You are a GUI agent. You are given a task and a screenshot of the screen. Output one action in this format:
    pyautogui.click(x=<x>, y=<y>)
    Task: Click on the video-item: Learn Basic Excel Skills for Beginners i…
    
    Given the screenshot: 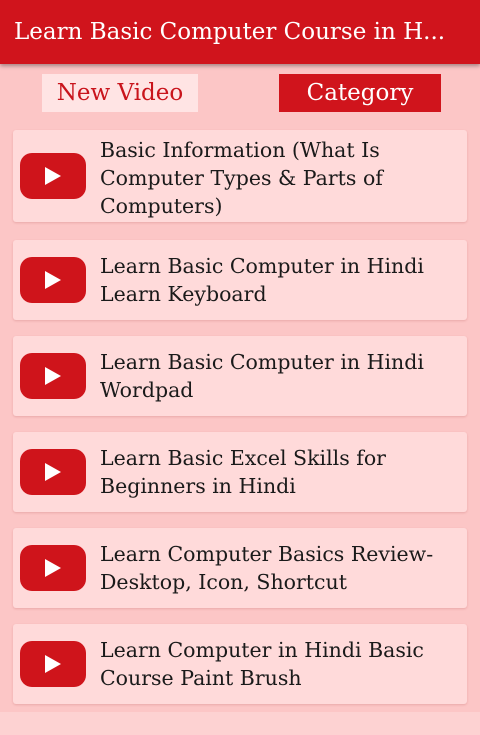 What is the action you would take?
    pyautogui.click(x=240, y=472)
    